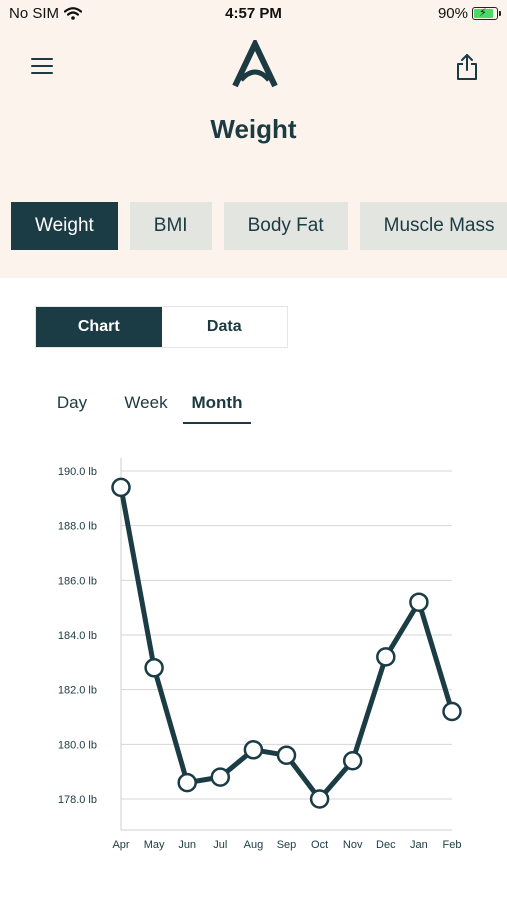 The width and height of the screenshot is (507, 900). Describe the element at coordinates (253, 129) in the screenshot. I see `page-title: Weight` at that location.